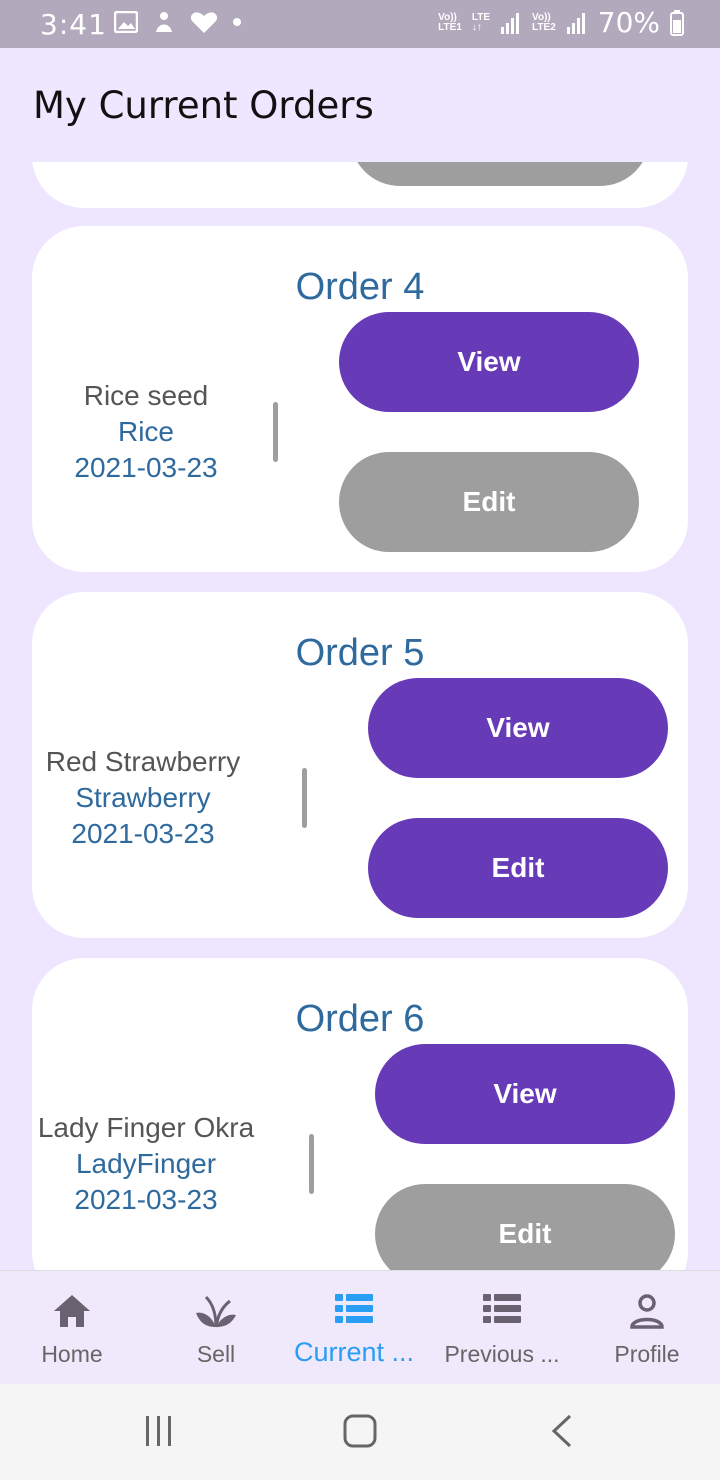 The image size is (720, 1480). What do you see at coordinates (204, 23) in the screenshot?
I see `heart-icon` at bounding box center [204, 23].